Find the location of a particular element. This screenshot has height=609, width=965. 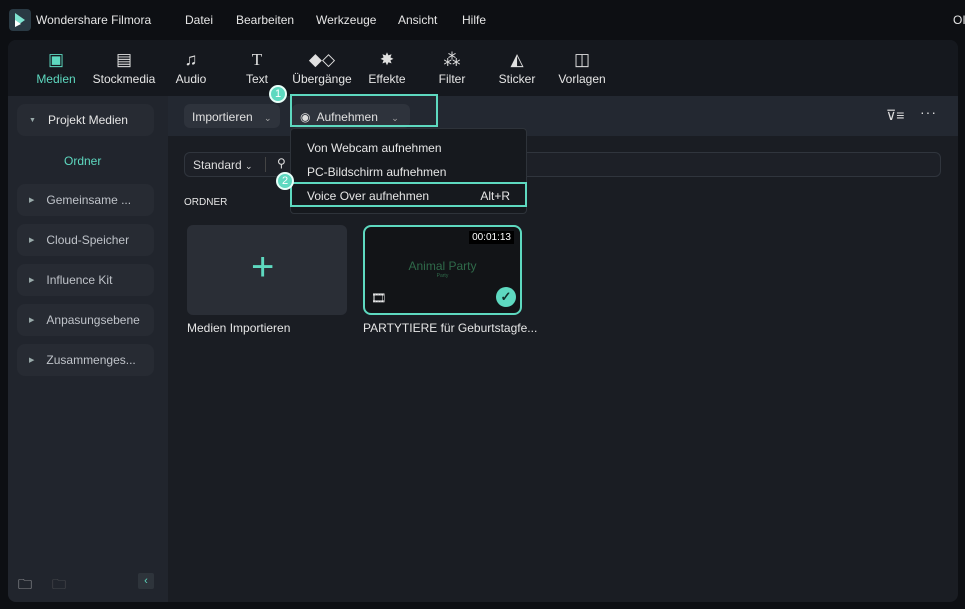

shortcut-label: Alt+R is located at coordinates (495, 196).